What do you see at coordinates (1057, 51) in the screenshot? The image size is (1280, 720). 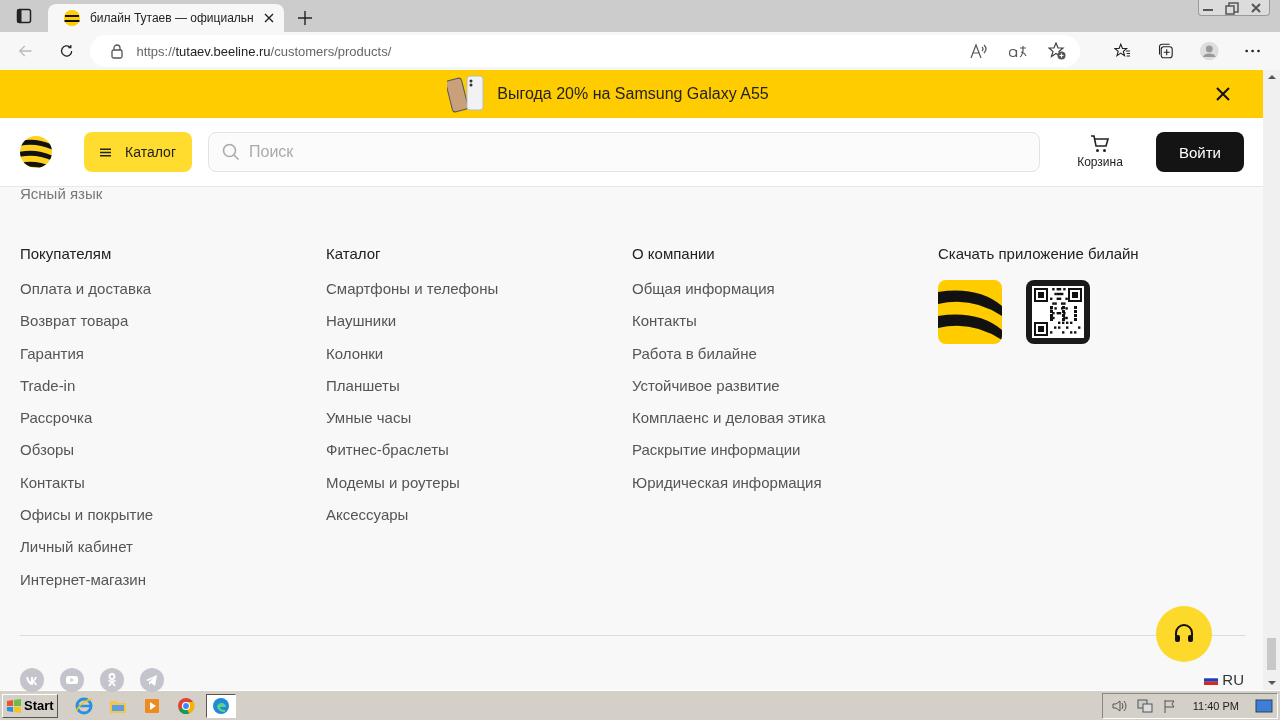 I see `add-favorite-icon` at bounding box center [1057, 51].